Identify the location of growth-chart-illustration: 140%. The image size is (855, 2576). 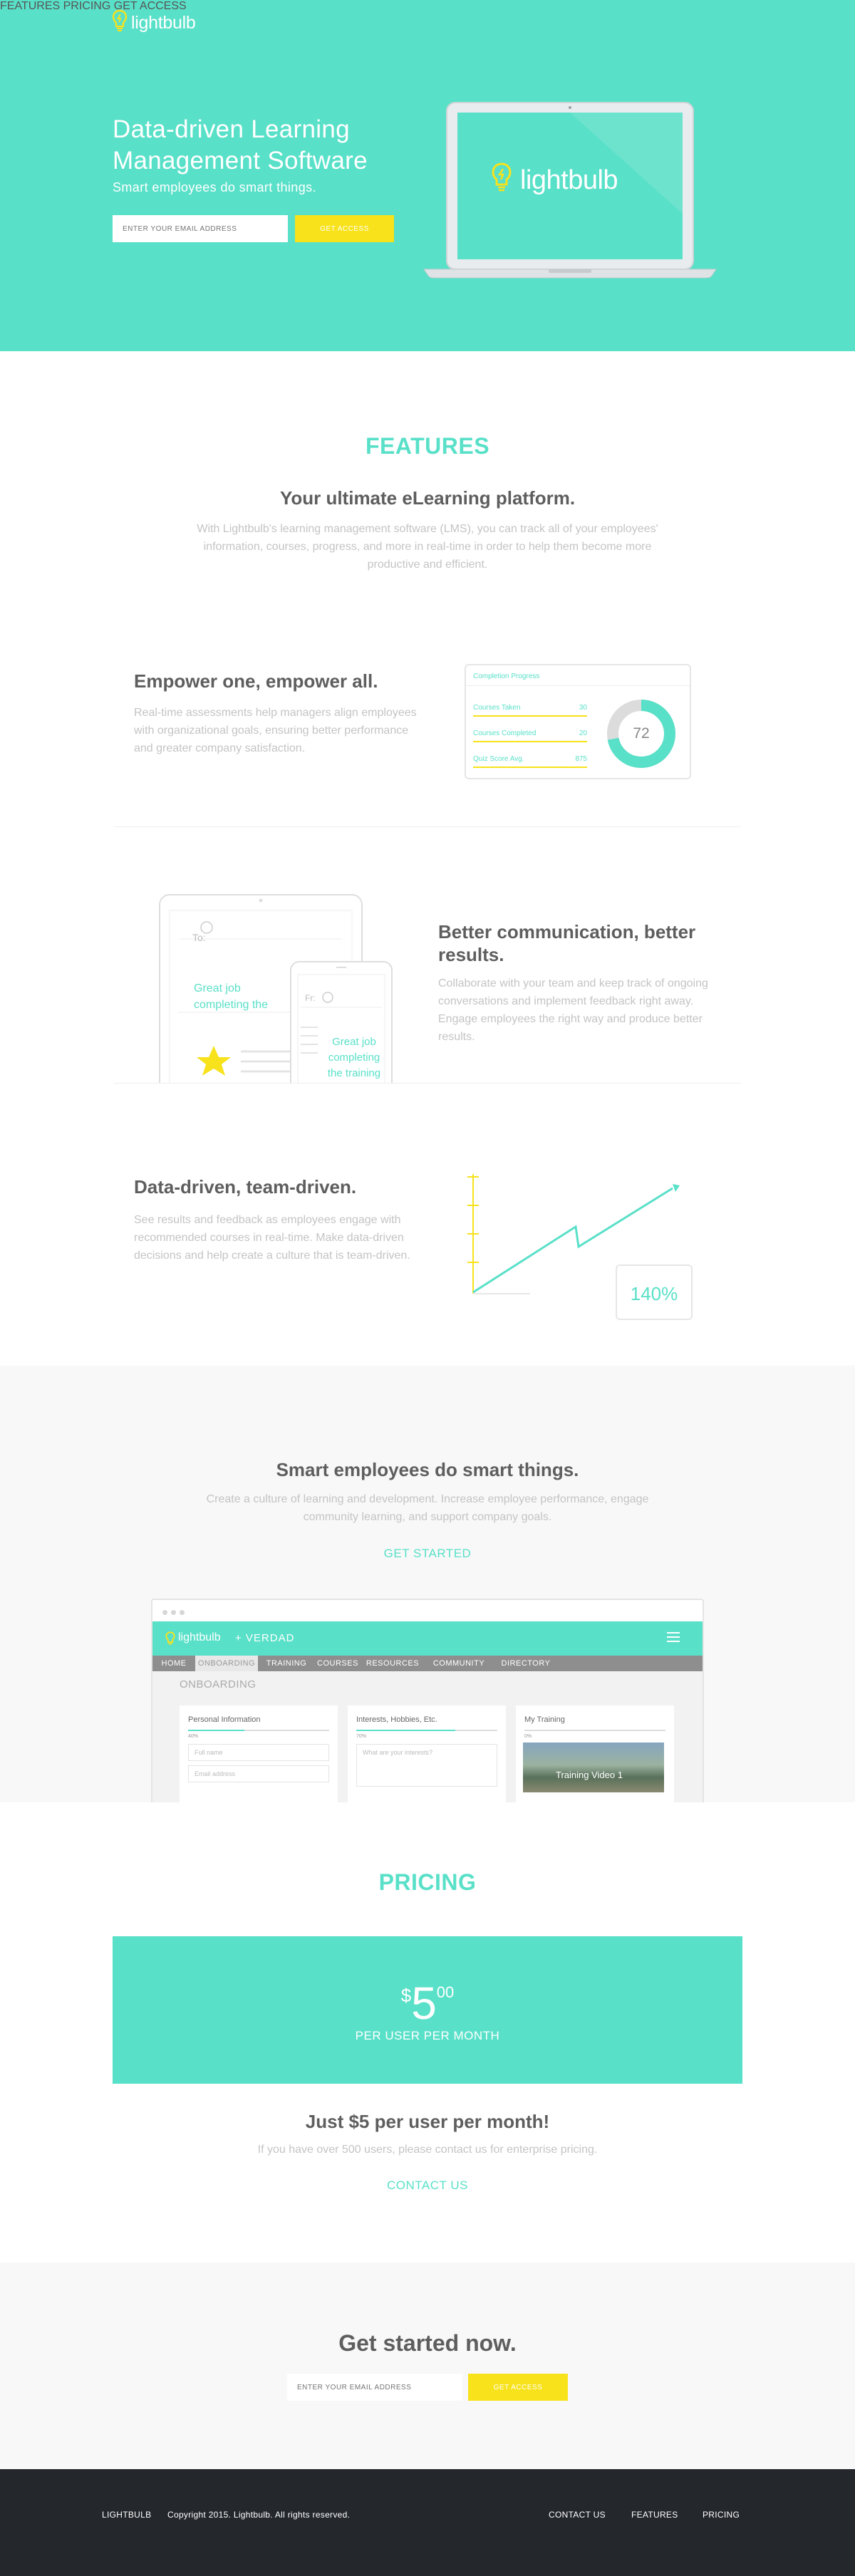
(579, 1244).